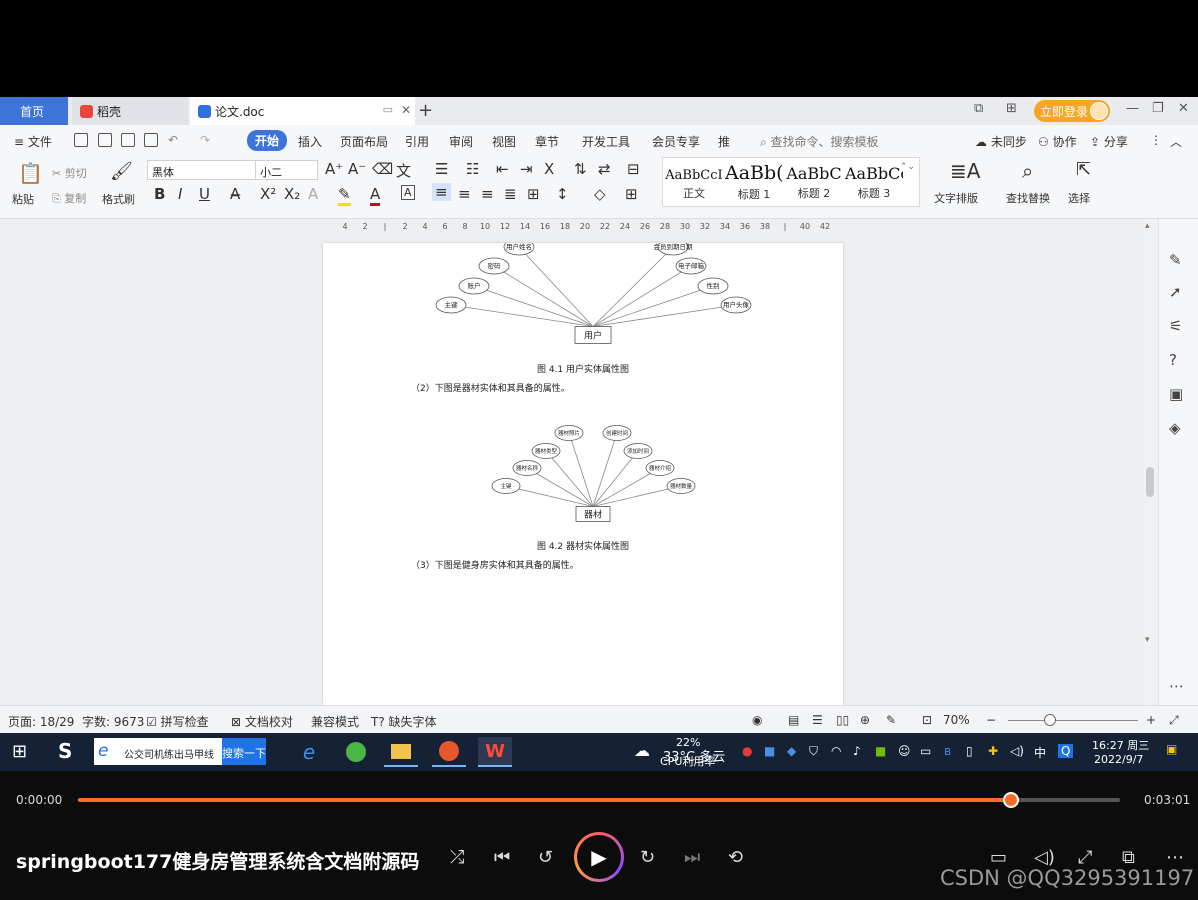 This screenshot has height=900, width=1198. What do you see at coordinates (842, 720) in the screenshot?
I see `read-view-icon: ▯▯` at bounding box center [842, 720].